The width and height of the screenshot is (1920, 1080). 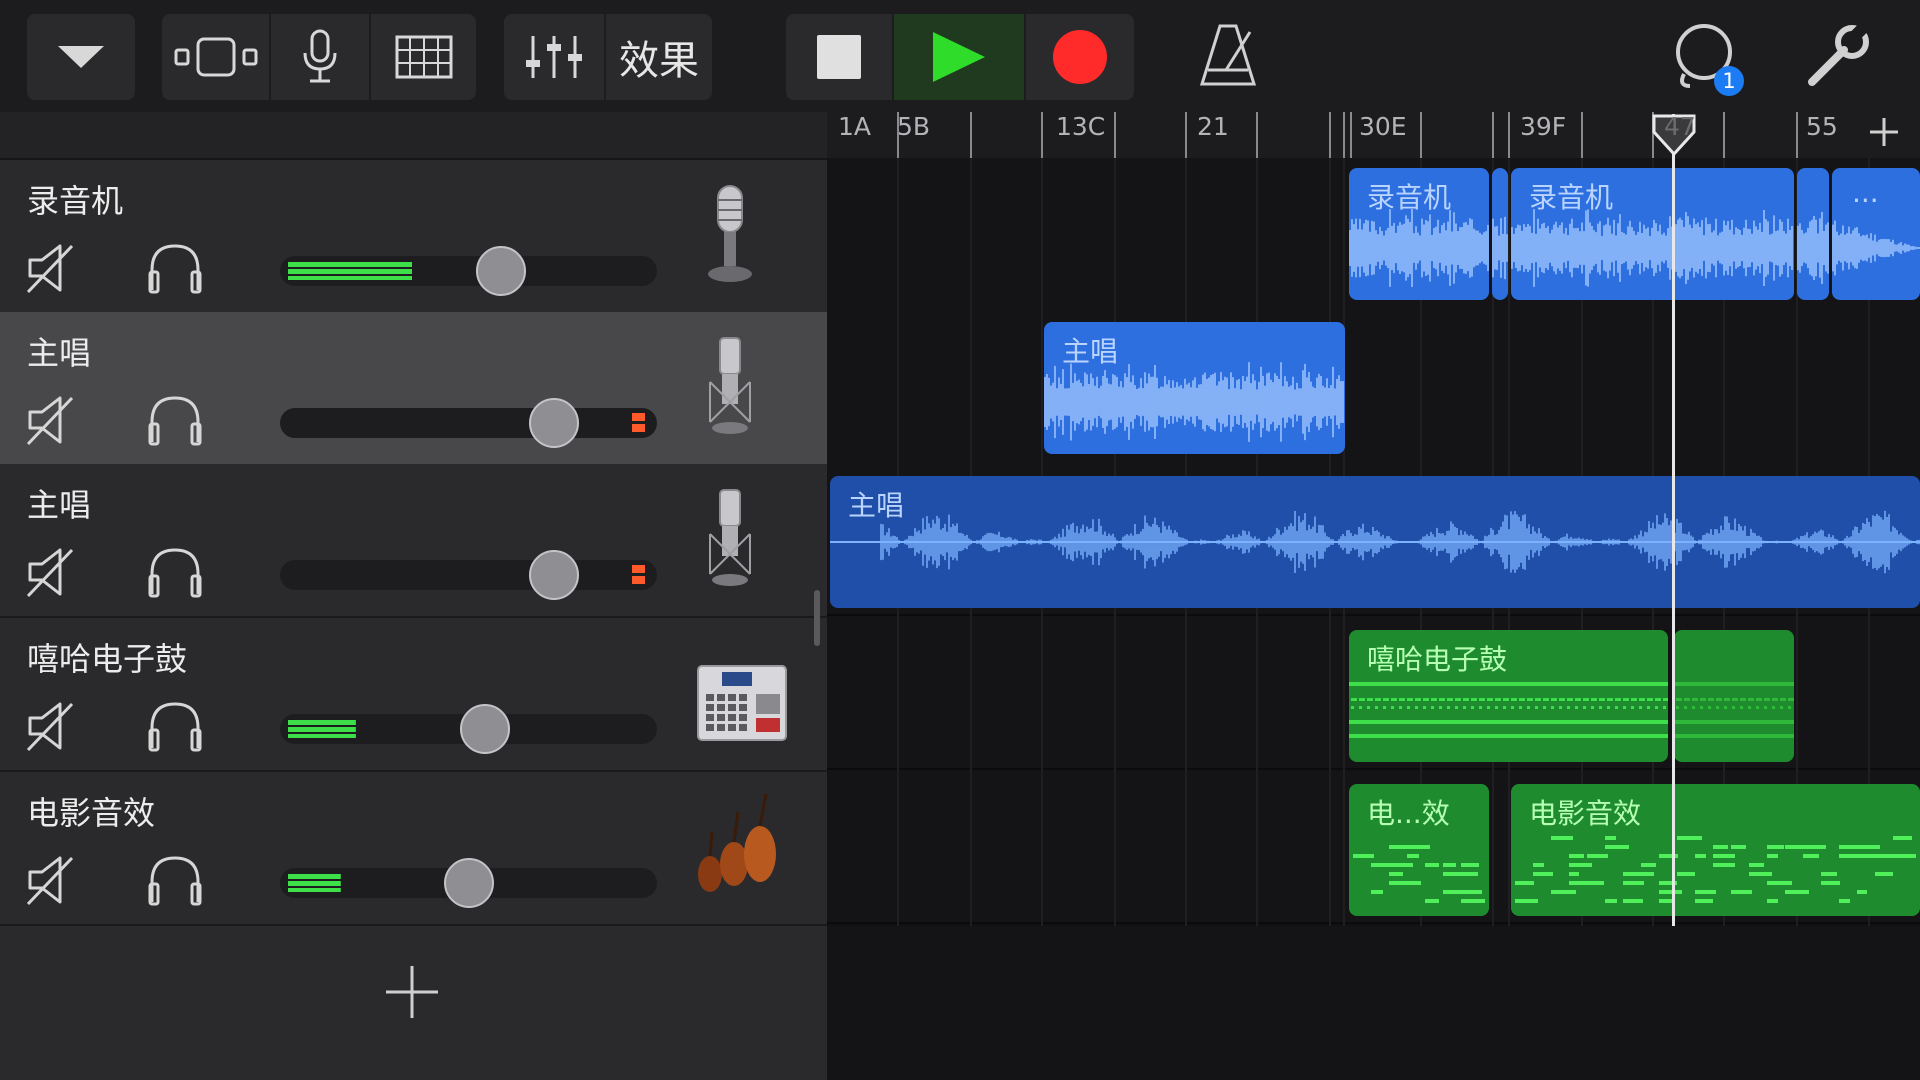 What do you see at coordinates (1373, 387) in the screenshot?
I see `track-lane` at bounding box center [1373, 387].